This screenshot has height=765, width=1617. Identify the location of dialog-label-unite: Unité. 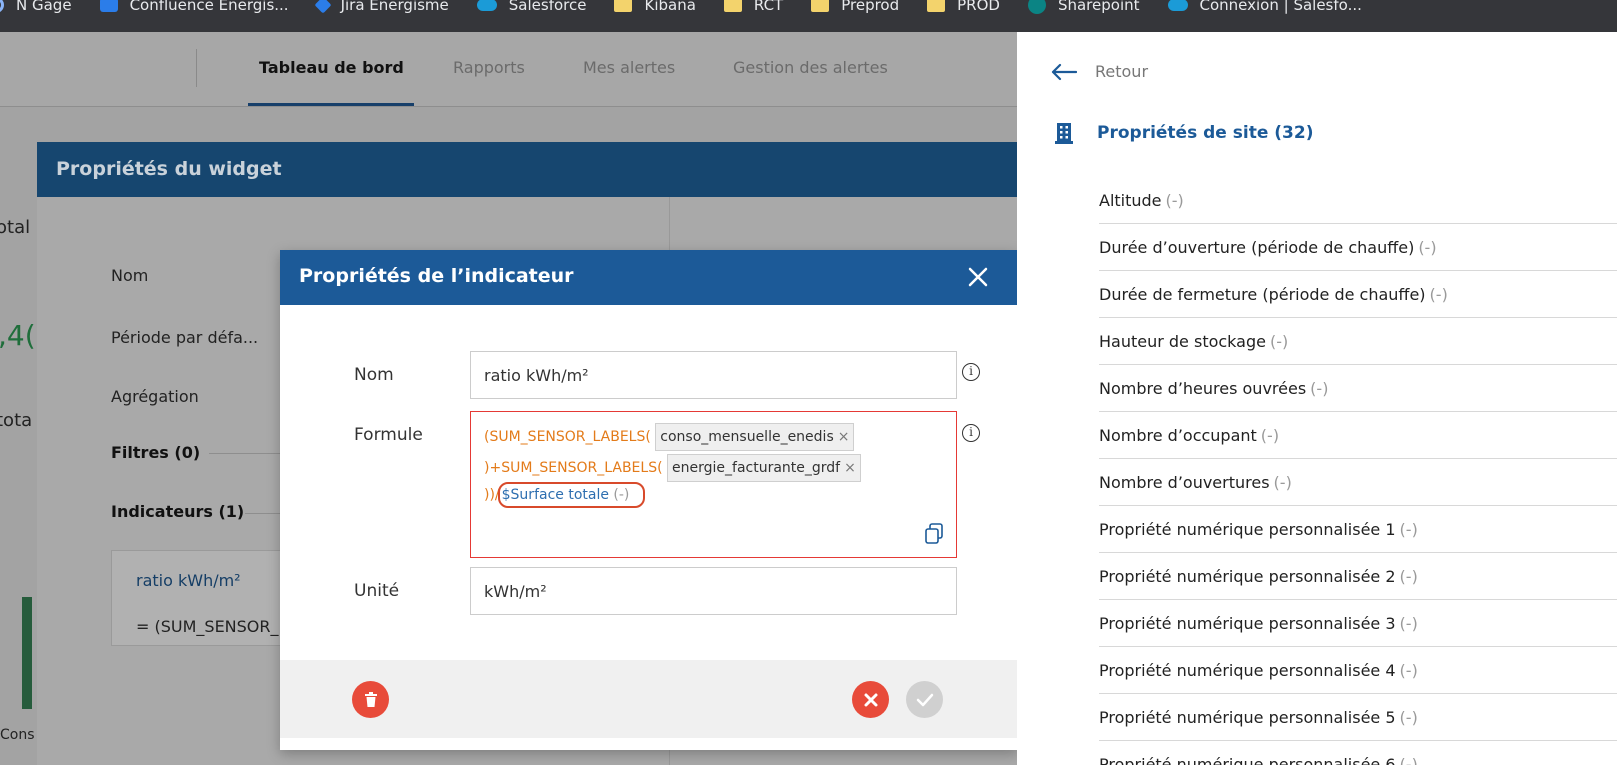
(377, 591).